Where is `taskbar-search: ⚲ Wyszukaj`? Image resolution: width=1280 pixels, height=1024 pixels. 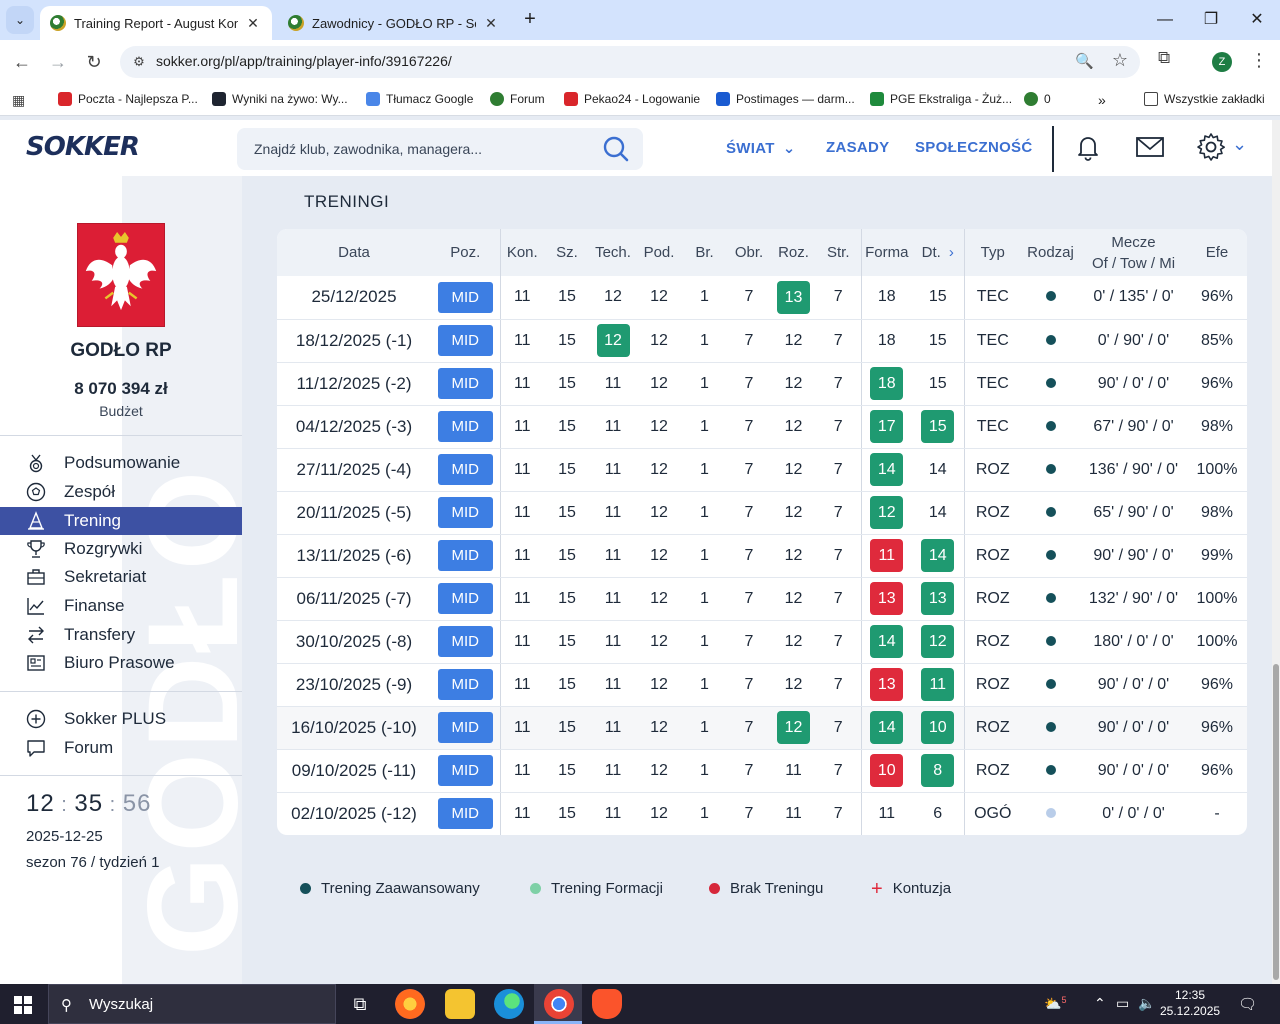
taskbar-search: ⚲ Wyszukaj is located at coordinates (192, 1004).